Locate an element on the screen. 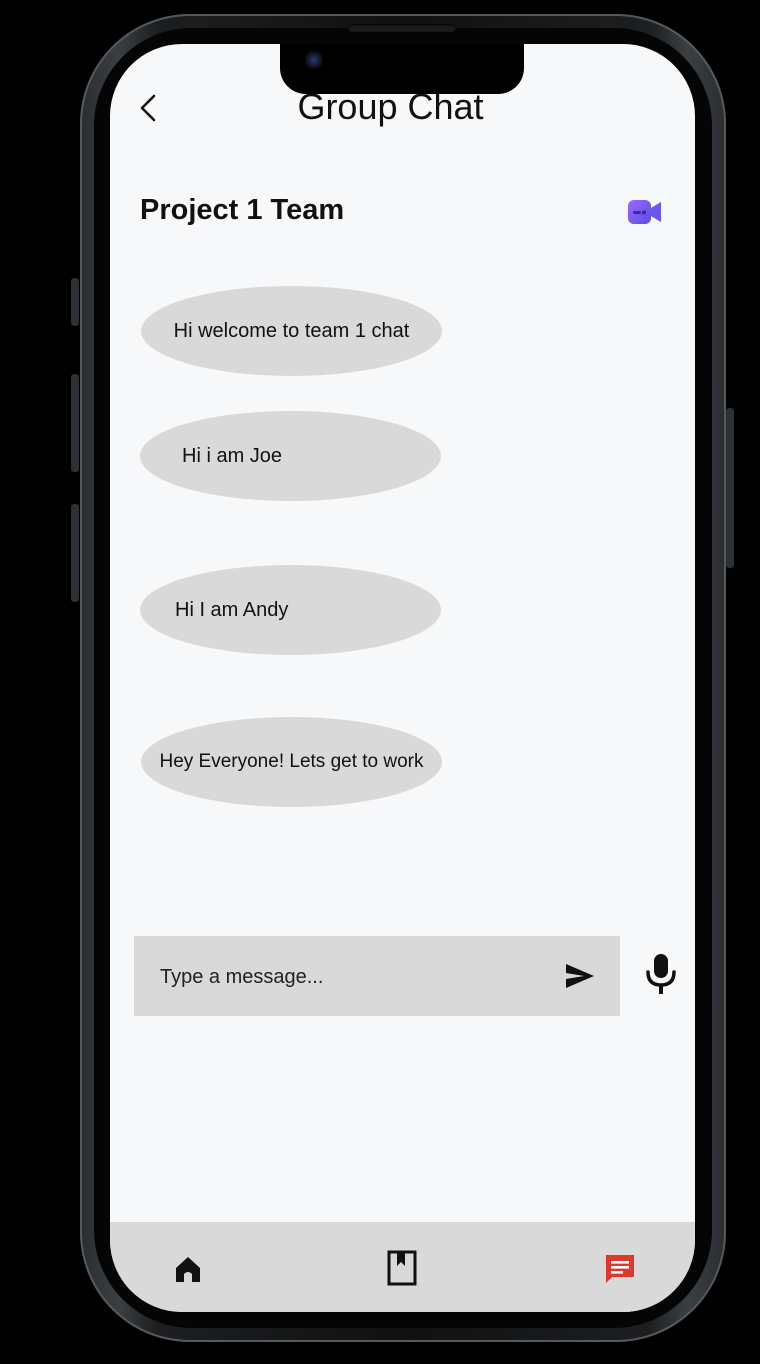  nav-item-home is located at coordinates (188, 1269).